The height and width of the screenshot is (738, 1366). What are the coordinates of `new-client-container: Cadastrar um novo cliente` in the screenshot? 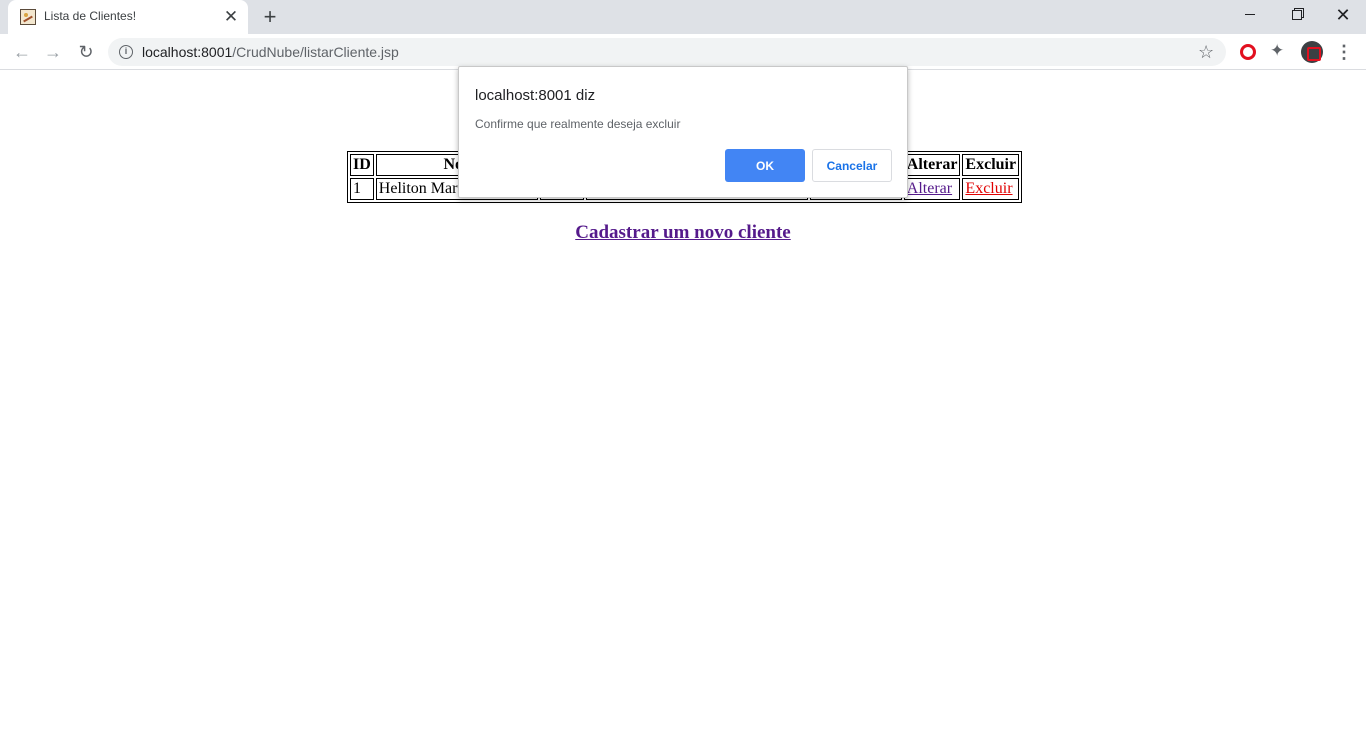 It's located at (683, 233).